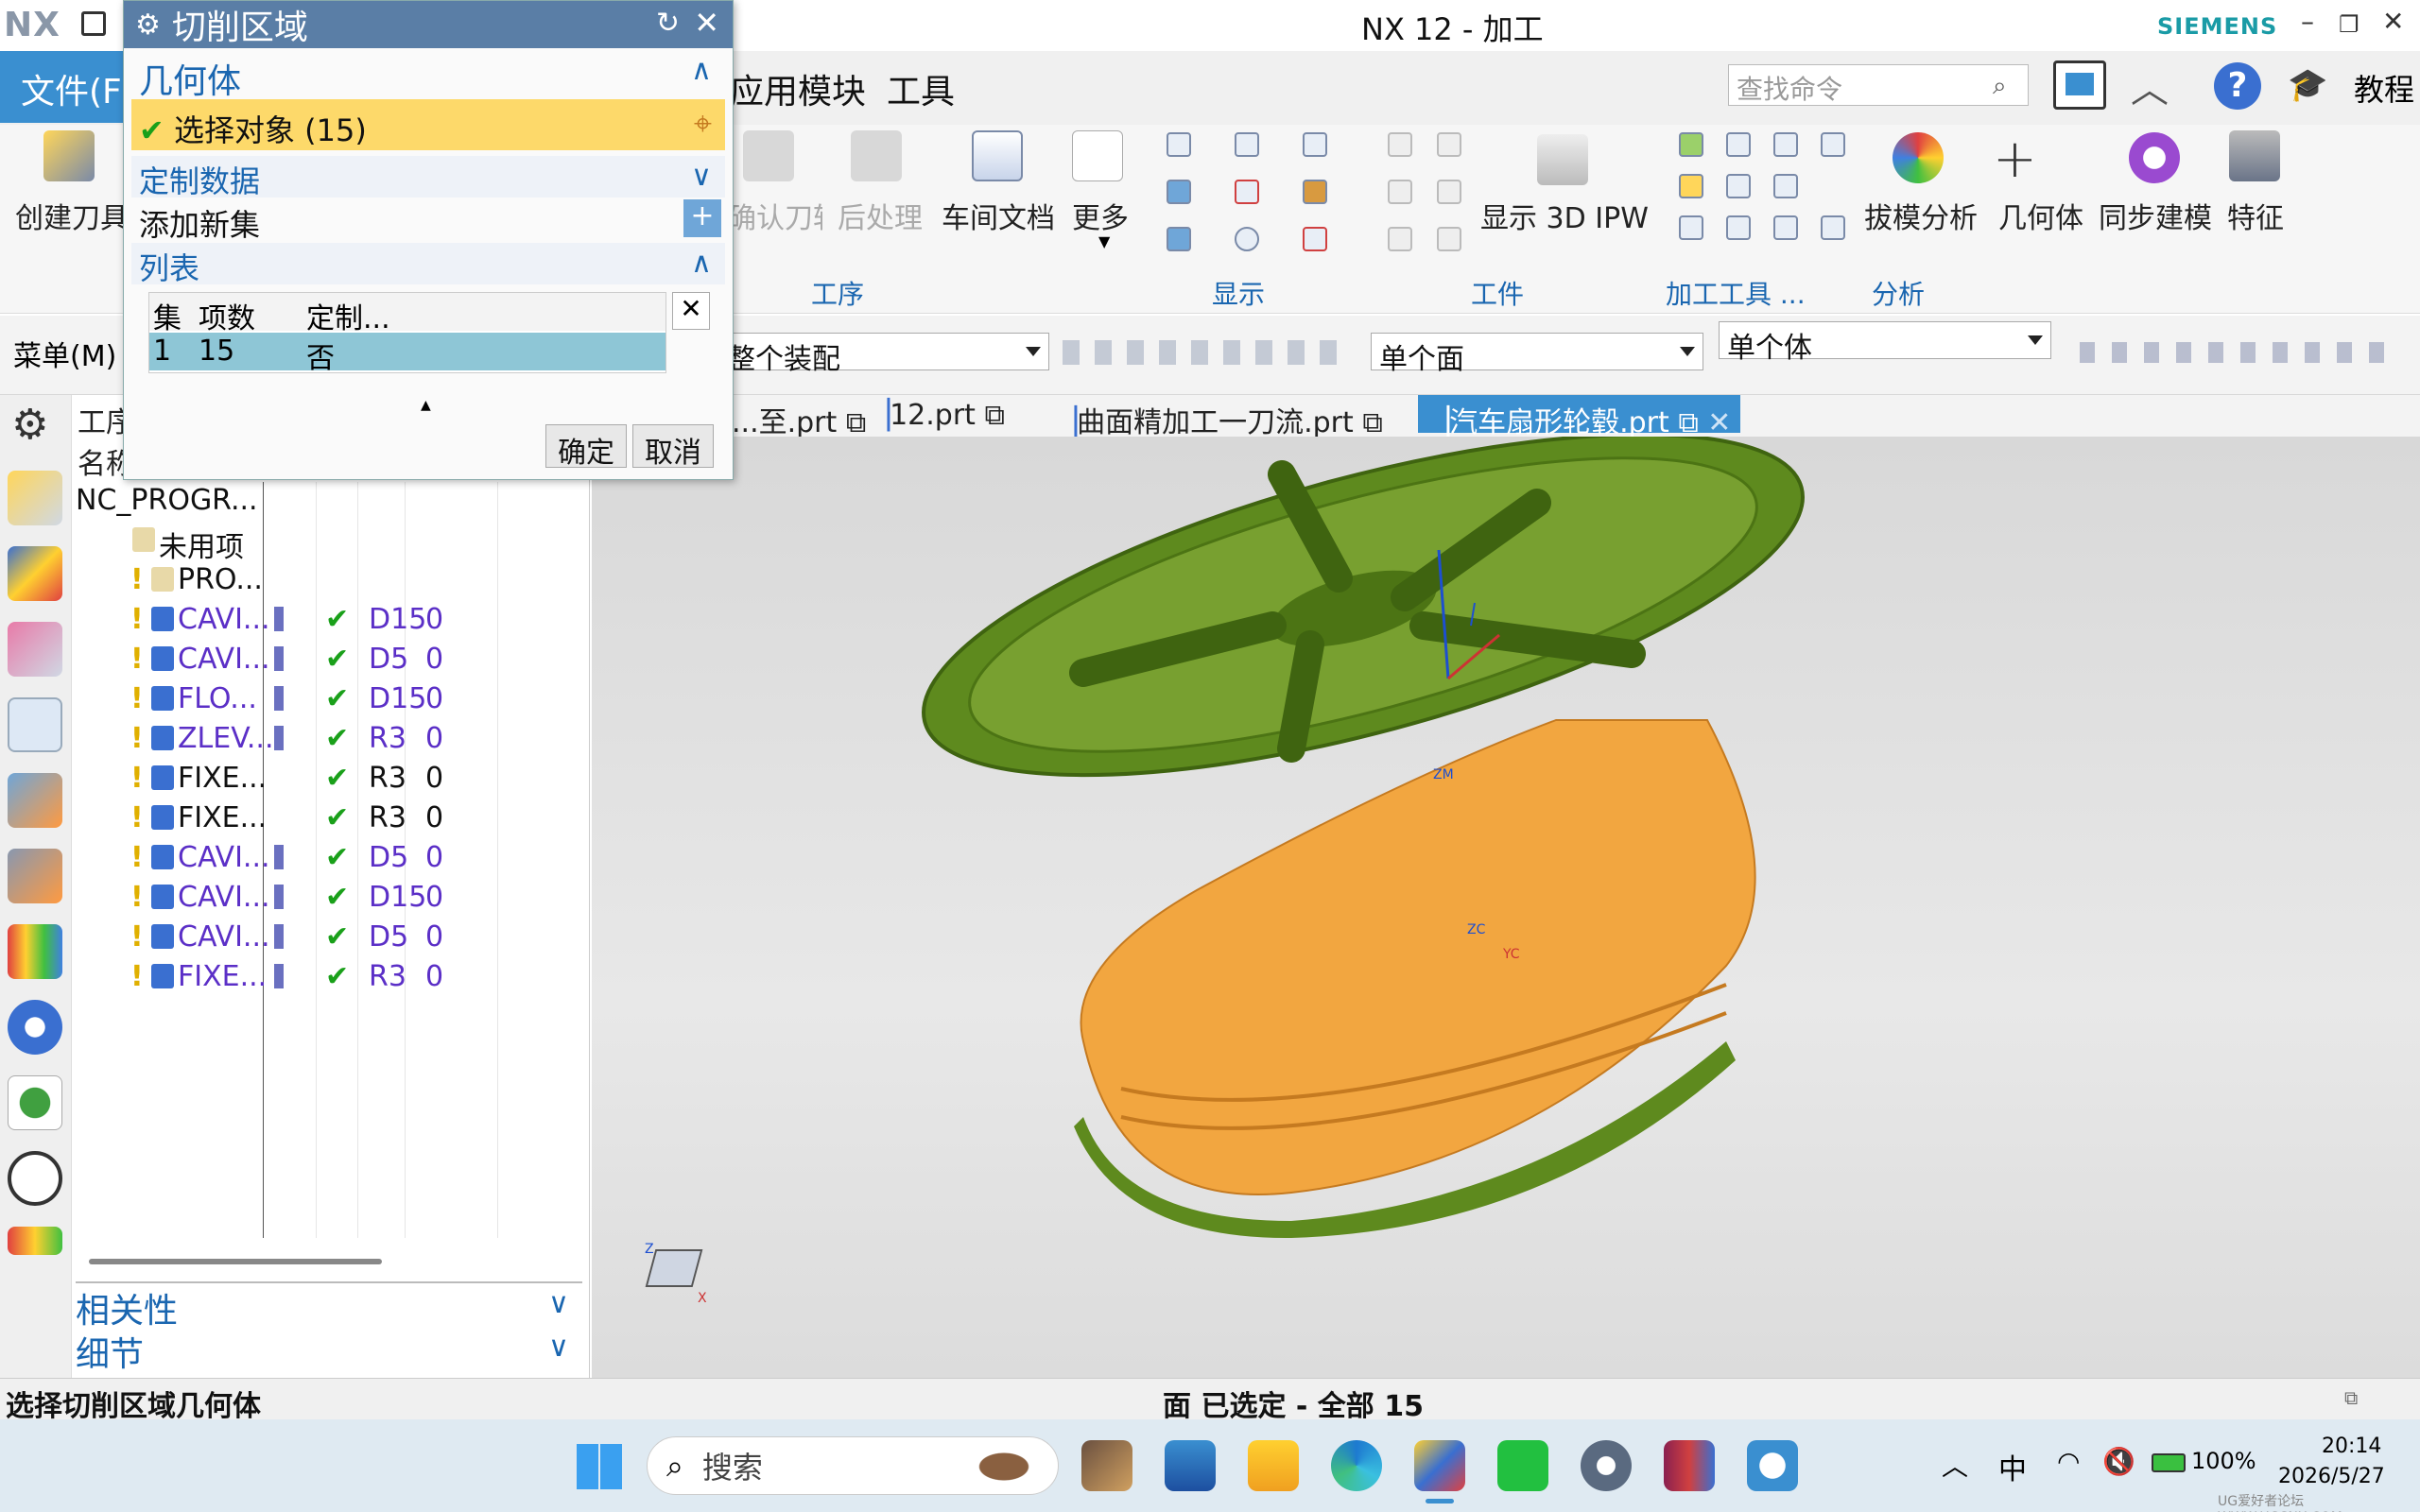 The width and height of the screenshot is (2420, 1512). Describe the element at coordinates (586, 447) in the screenshot. I see `ok-button: 确定` at that location.